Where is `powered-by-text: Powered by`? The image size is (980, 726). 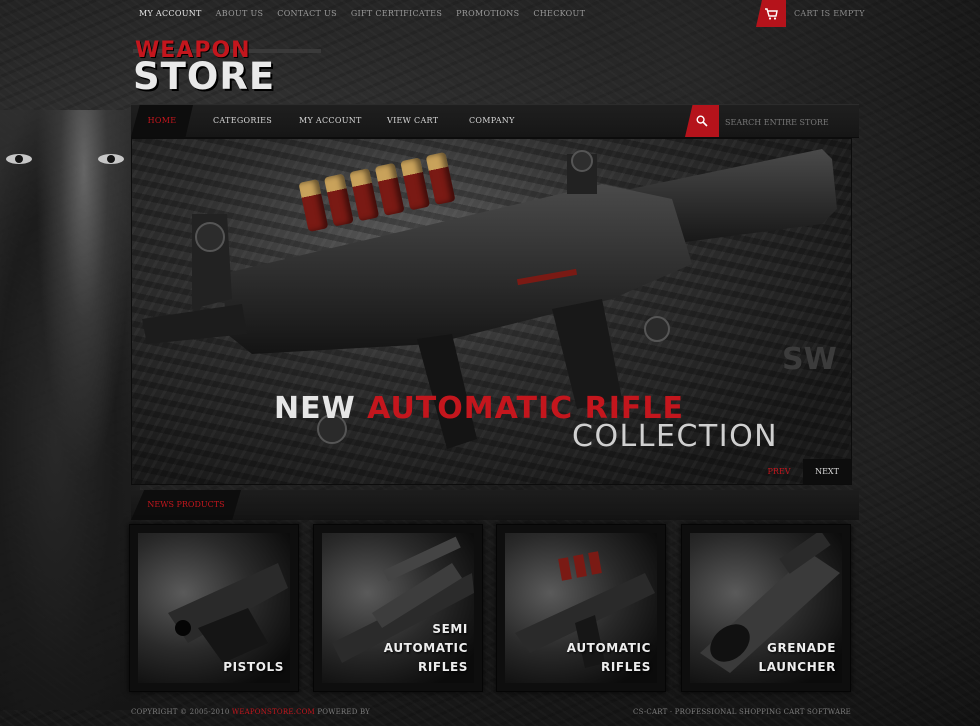
powered-by-text: Powered by is located at coordinates (343, 712).